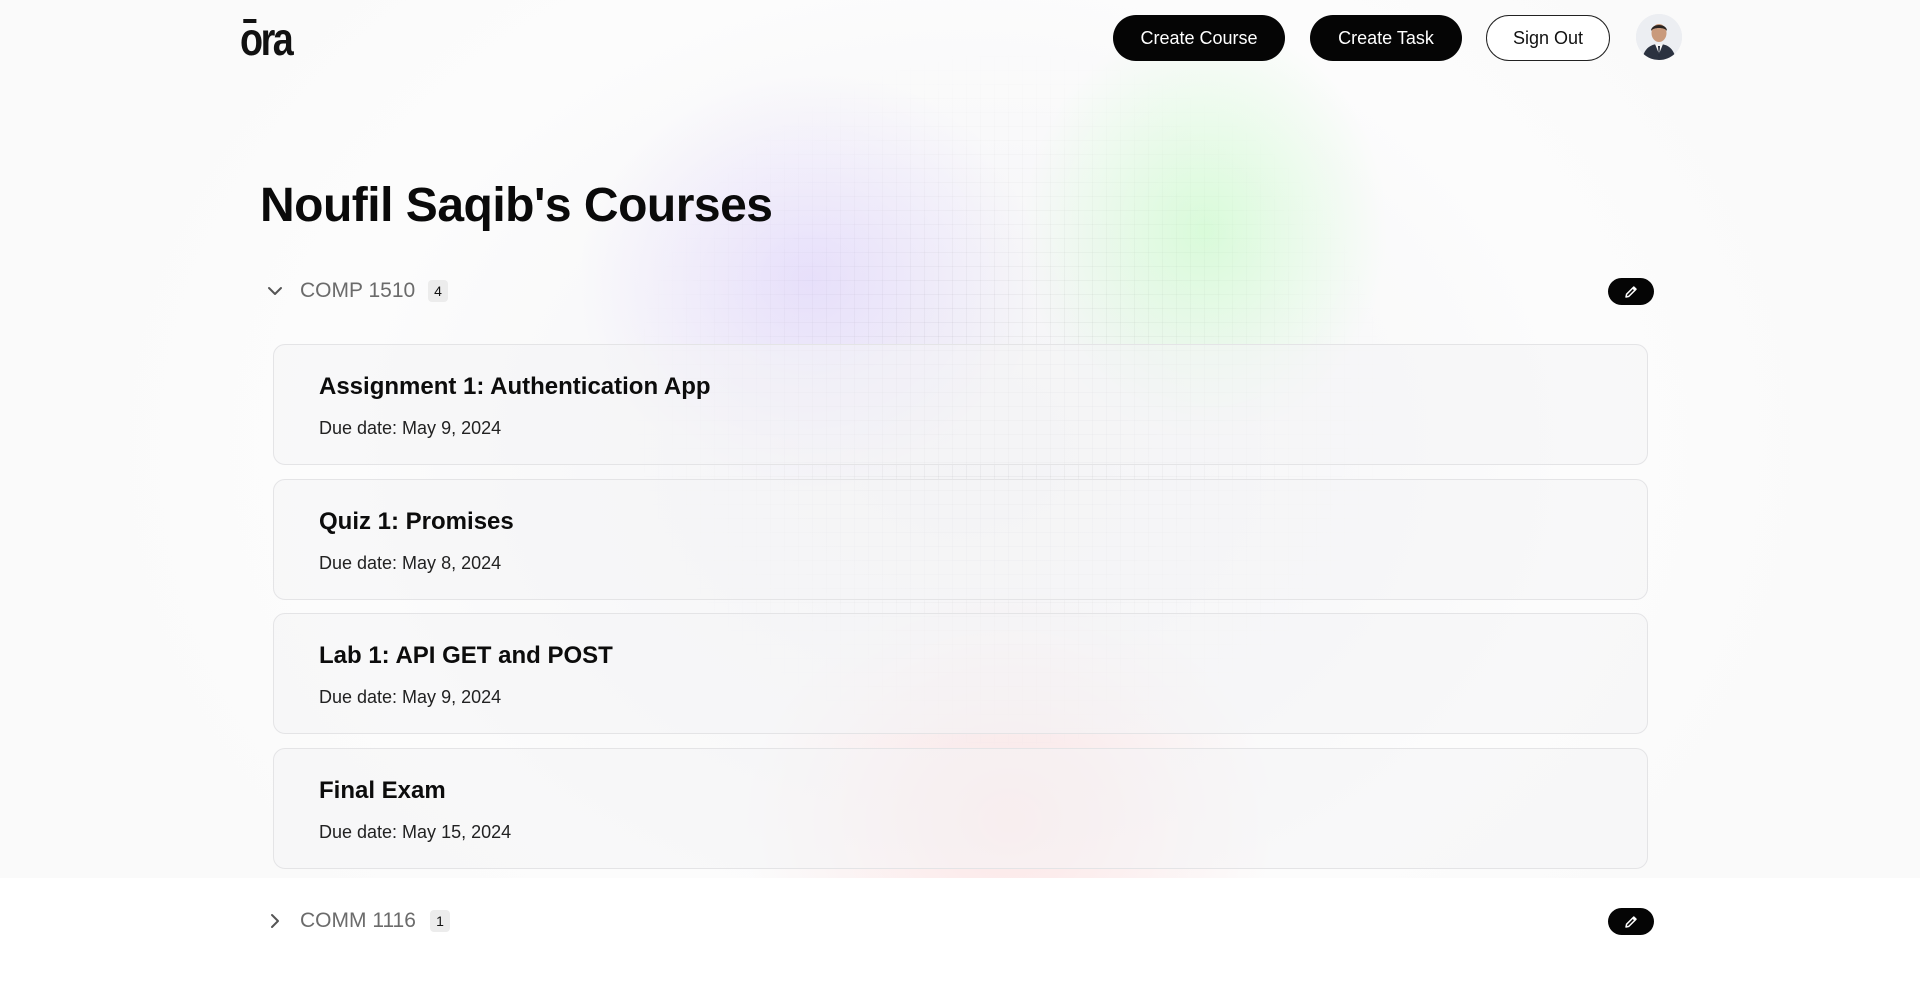  Describe the element at coordinates (960, 291) in the screenshot. I see `course-header-comp-1510: COMP 1510 4` at that location.